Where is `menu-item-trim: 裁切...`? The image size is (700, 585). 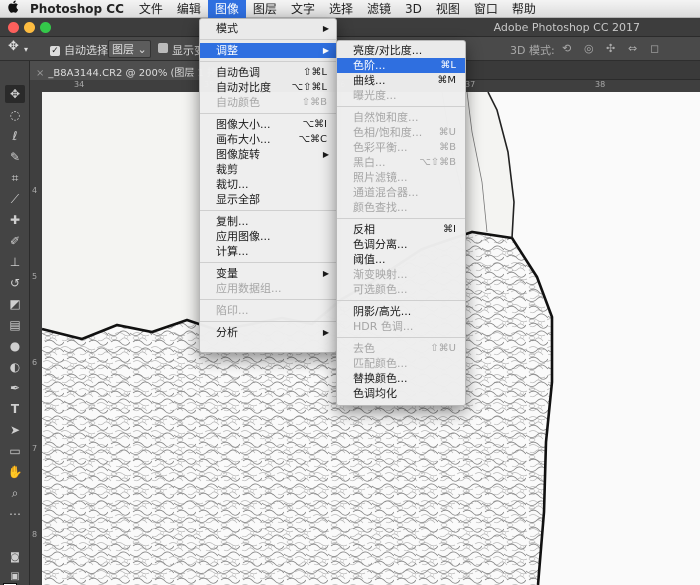 menu-item-trim: 裁切... is located at coordinates (268, 184).